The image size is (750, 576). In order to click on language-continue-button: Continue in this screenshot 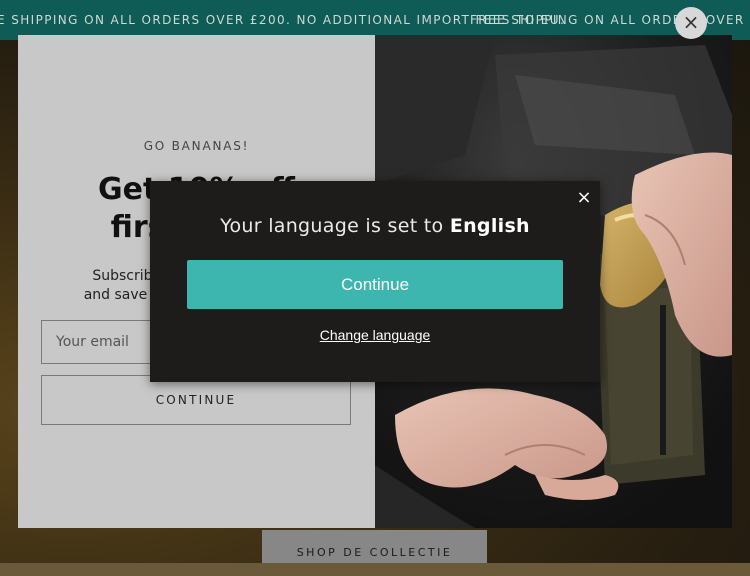, I will do `click(375, 284)`.